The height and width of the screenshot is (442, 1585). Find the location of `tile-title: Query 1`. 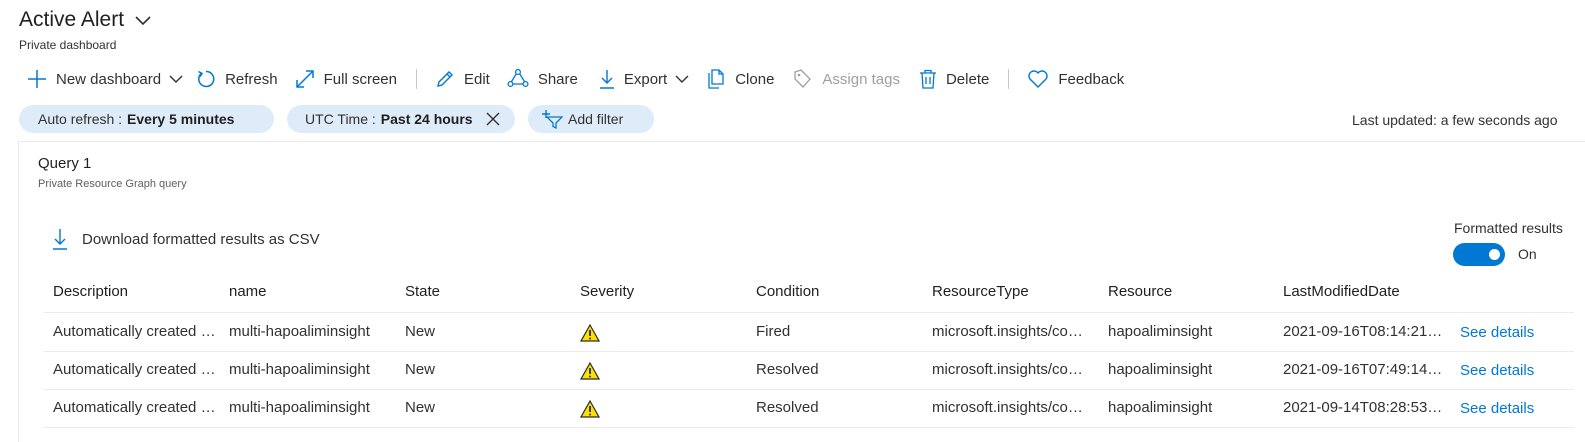

tile-title: Query 1 is located at coordinates (65, 163).